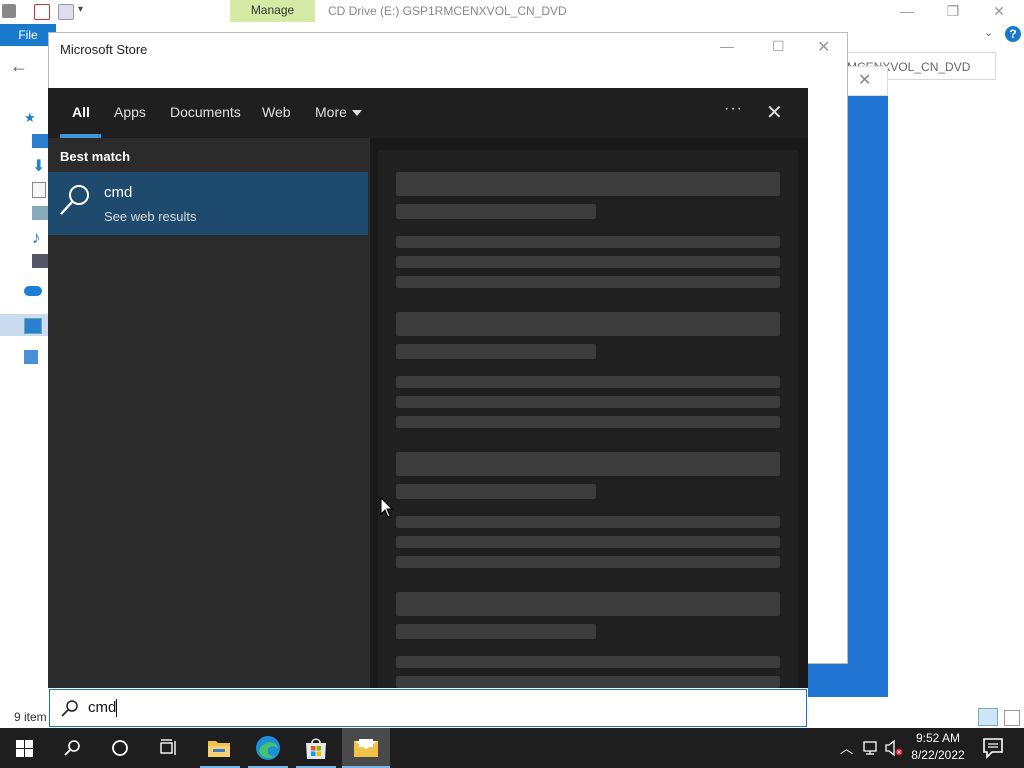 The height and width of the screenshot is (768, 1024). I want to click on onedrive-icon, so click(33, 291).